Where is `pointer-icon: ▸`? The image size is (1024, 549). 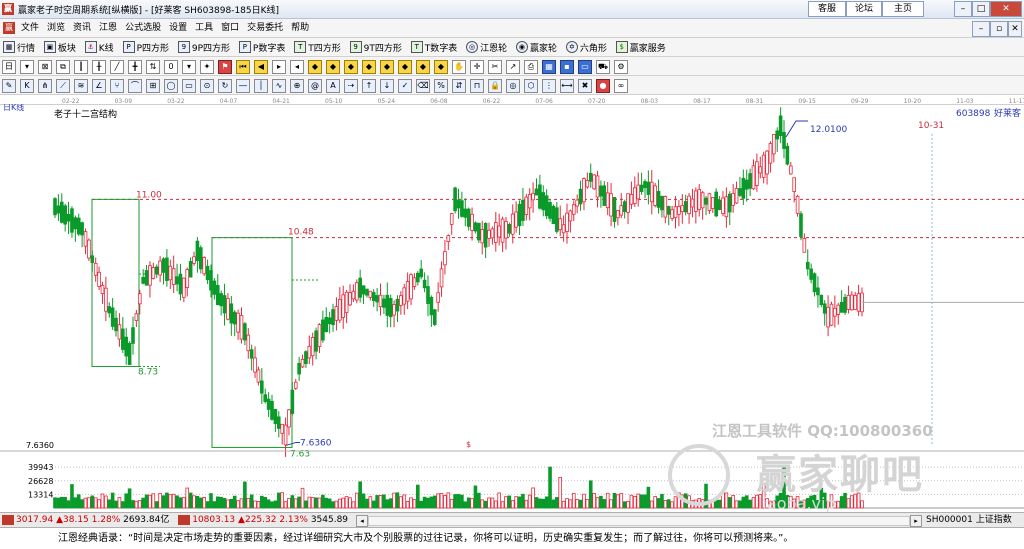 pointer-icon: ▸ is located at coordinates (279, 67).